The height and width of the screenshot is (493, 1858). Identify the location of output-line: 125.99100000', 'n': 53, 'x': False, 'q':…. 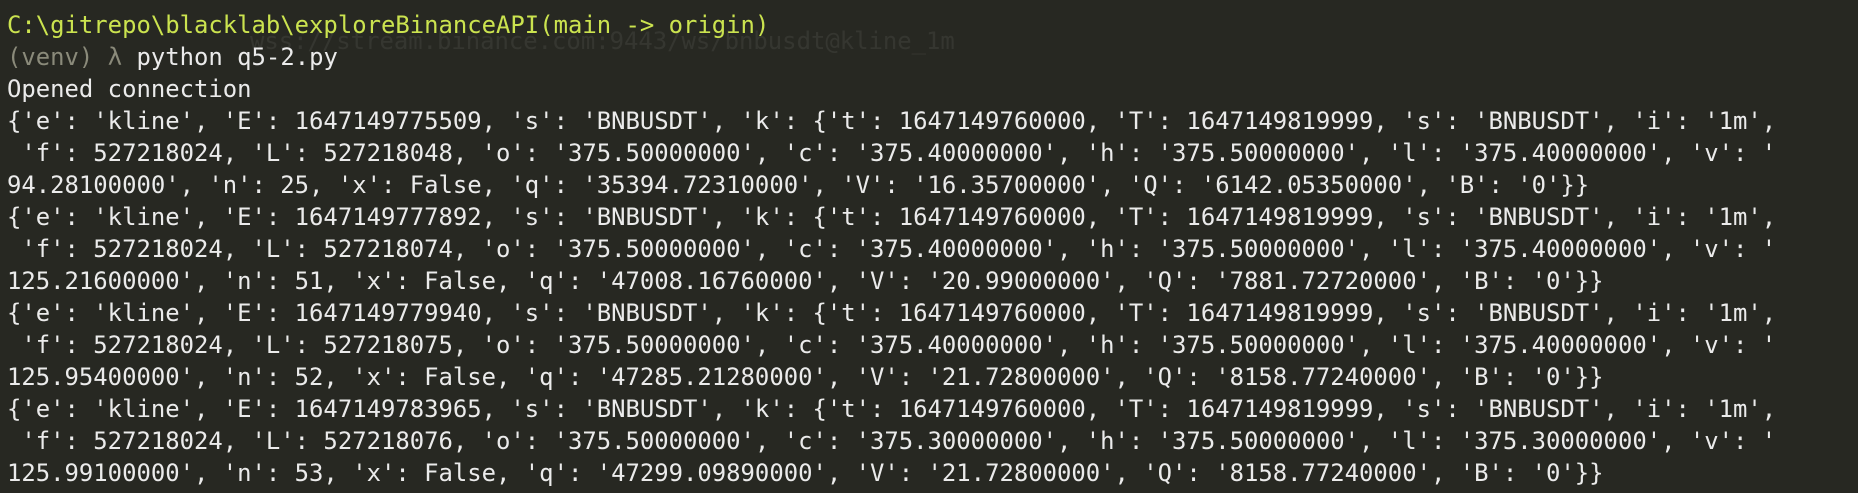
(805, 473).